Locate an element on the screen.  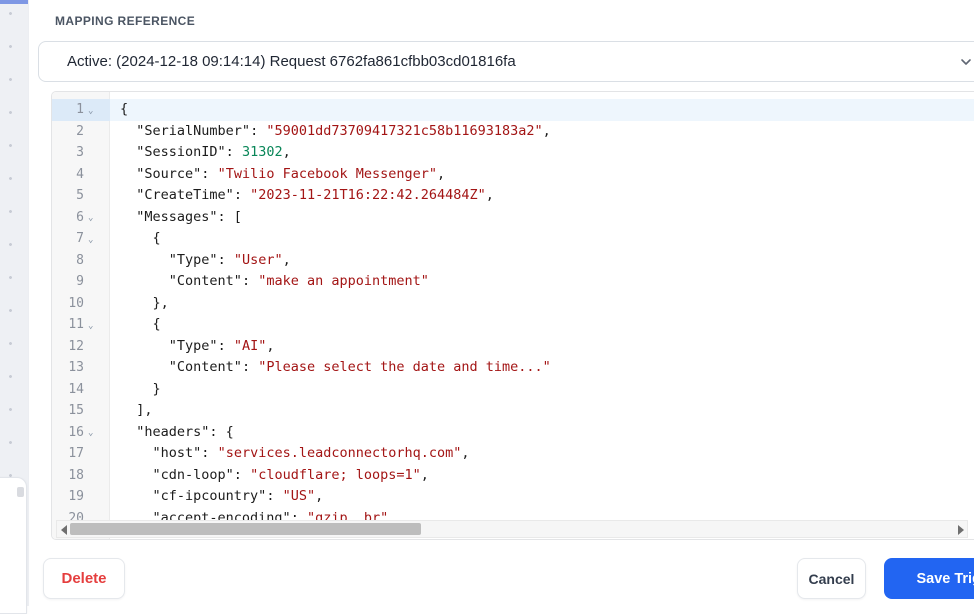
code-line: 3 "SessionID": 31302, is located at coordinates (513, 153).